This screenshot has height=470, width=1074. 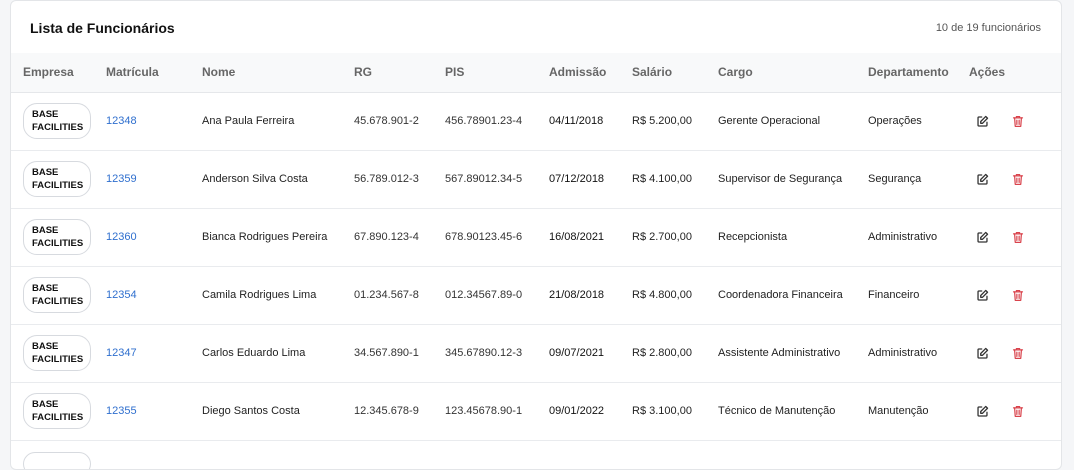 I want to click on admission-date: 07/12/2018, so click(x=590, y=179).